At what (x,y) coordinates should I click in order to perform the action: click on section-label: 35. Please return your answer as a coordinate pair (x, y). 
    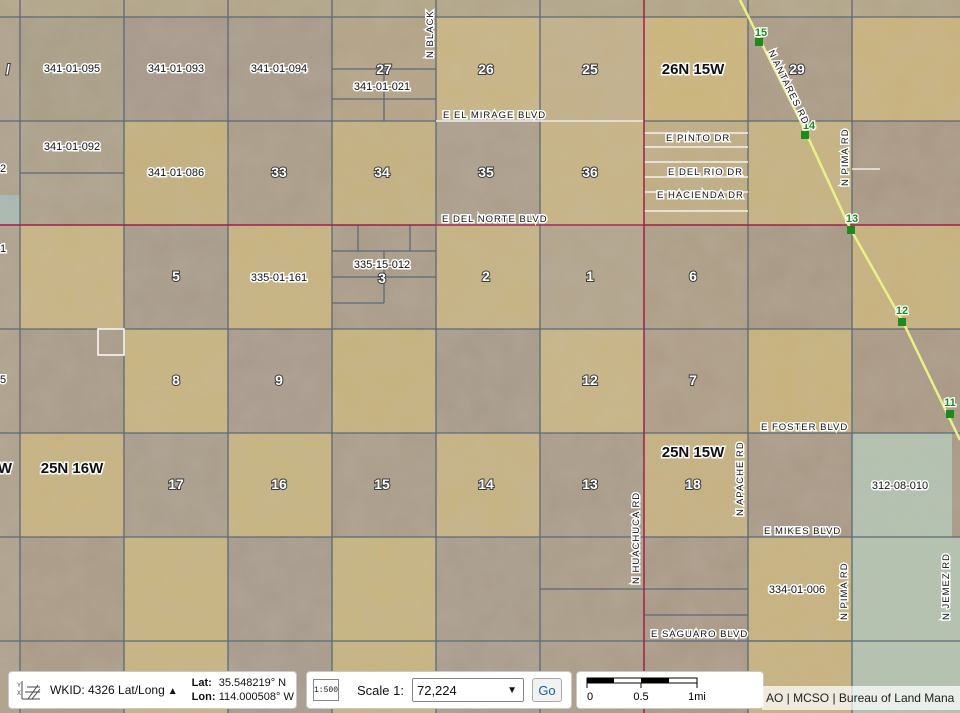
    Looking at the image, I should click on (486, 172).